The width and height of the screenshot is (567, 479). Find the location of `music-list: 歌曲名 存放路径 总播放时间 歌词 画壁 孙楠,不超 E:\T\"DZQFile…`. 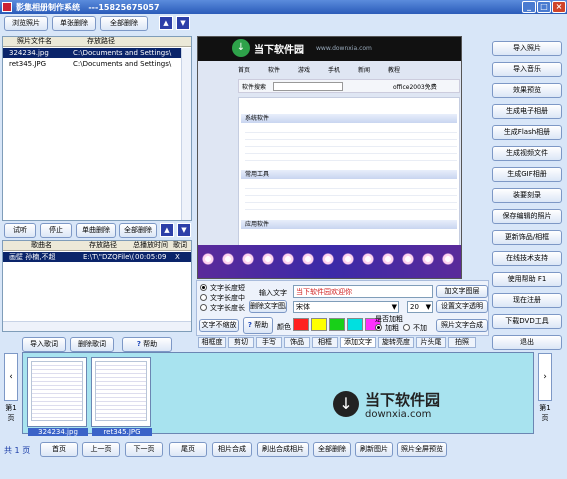

music-list: 歌曲名 存放路径 总播放时间 歌词 画壁 孙楠,不超 E:\T\"DZQFile… is located at coordinates (97, 286).